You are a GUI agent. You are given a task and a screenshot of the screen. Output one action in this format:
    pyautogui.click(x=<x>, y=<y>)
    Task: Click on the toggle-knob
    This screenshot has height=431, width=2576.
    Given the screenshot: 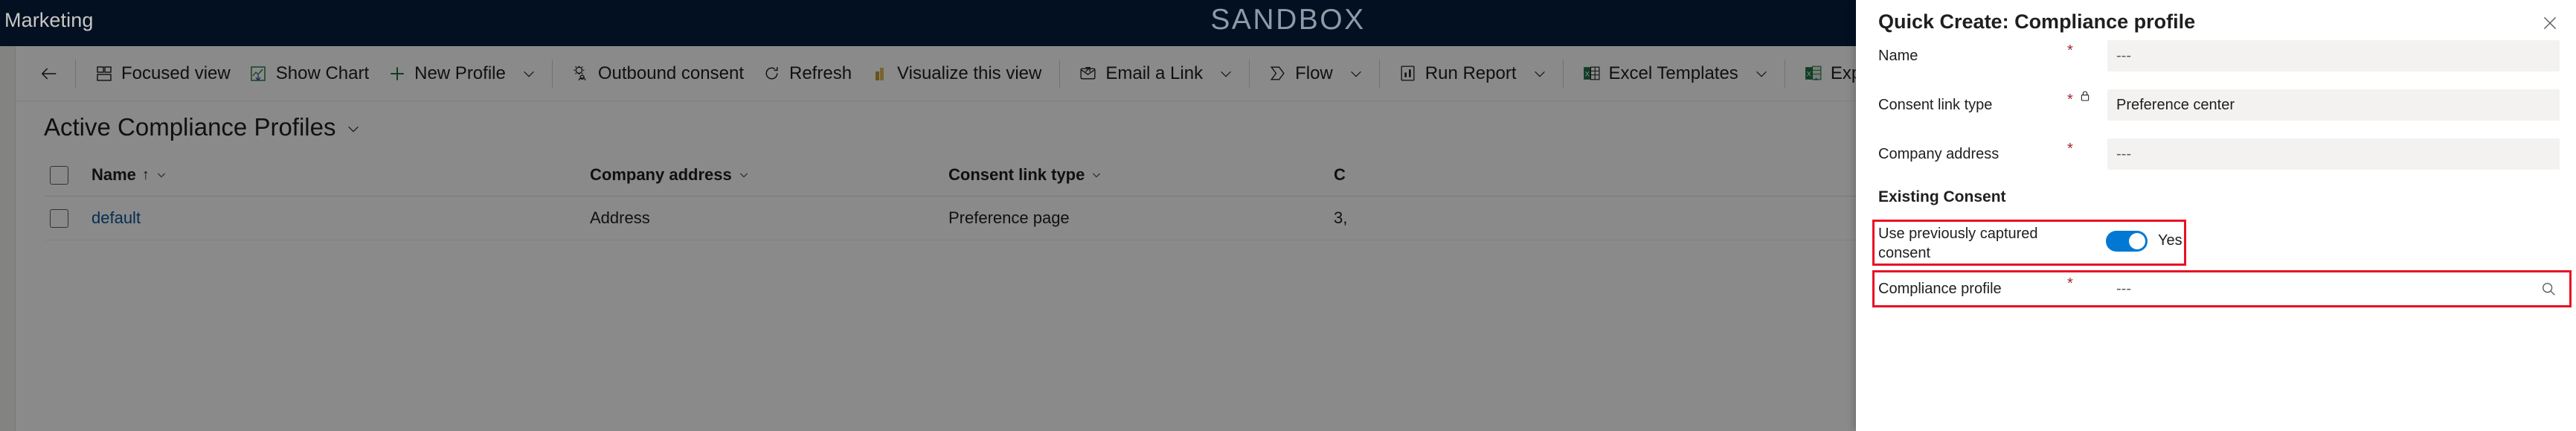 What is the action you would take?
    pyautogui.click(x=2137, y=241)
    